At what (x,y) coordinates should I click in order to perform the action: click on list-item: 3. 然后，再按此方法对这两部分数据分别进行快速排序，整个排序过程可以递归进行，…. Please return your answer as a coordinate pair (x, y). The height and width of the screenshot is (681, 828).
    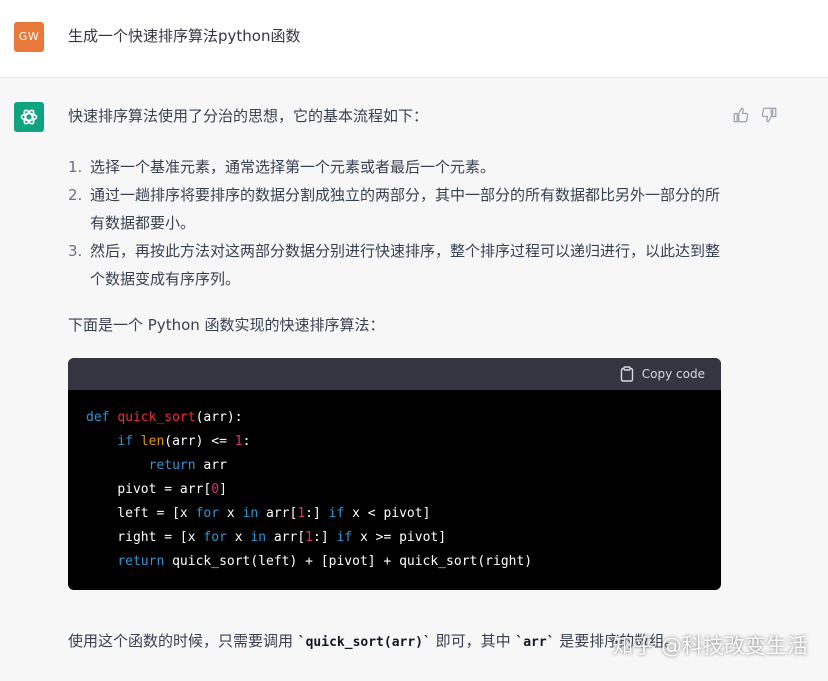
    Looking at the image, I should click on (398, 265).